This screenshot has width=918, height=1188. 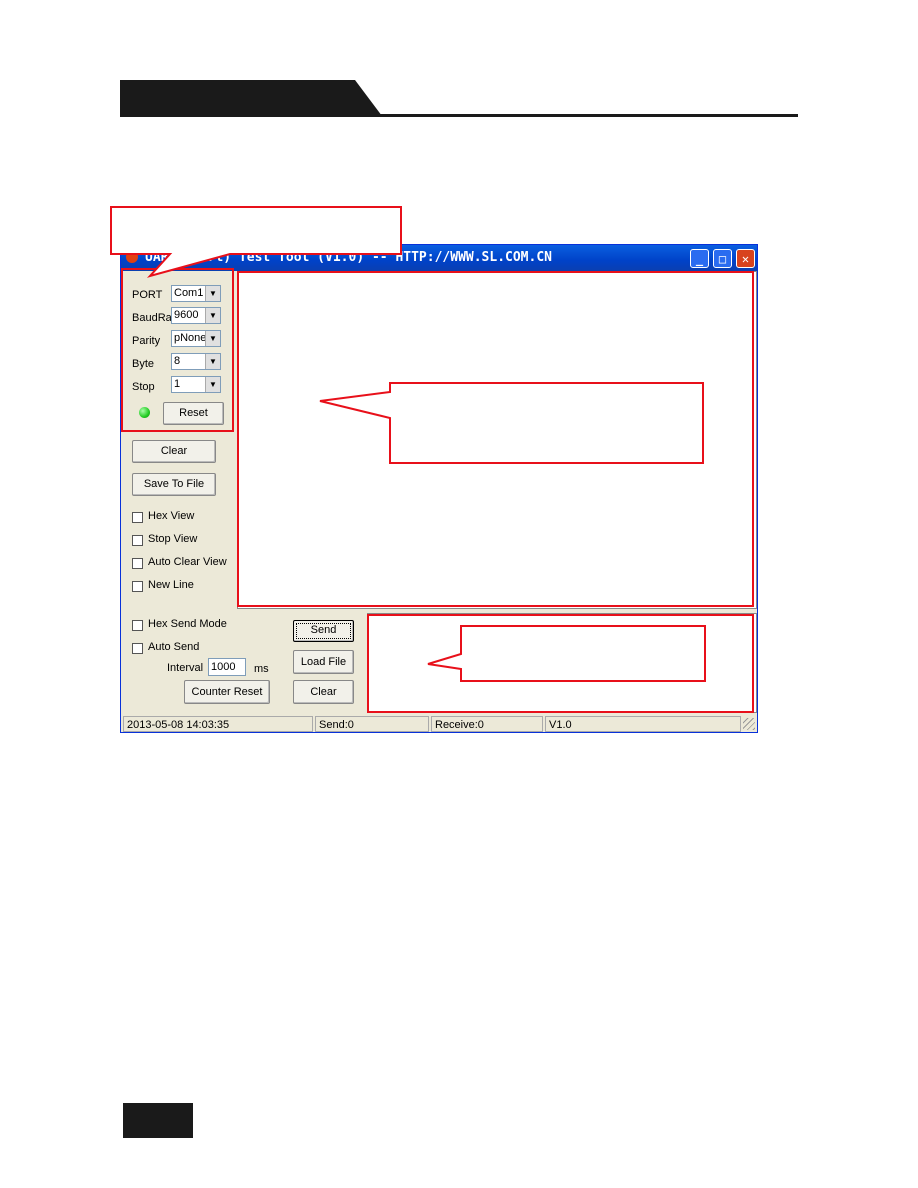 What do you see at coordinates (177, 350) in the screenshot?
I see `settings-highlight-box` at bounding box center [177, 350].